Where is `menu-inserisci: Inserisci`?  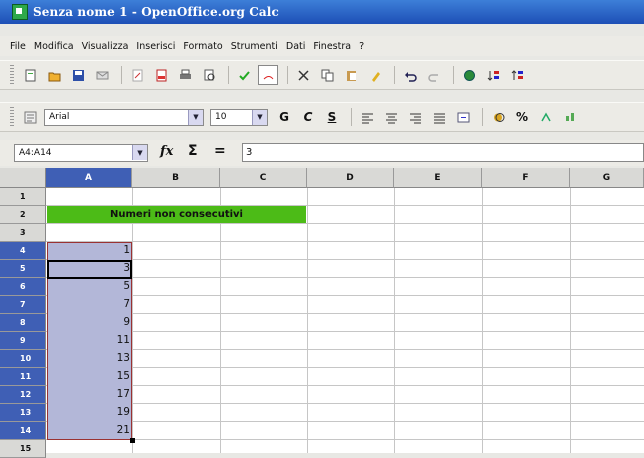 menu-inserisci: Inserisci is located at coordinates (155, 46).